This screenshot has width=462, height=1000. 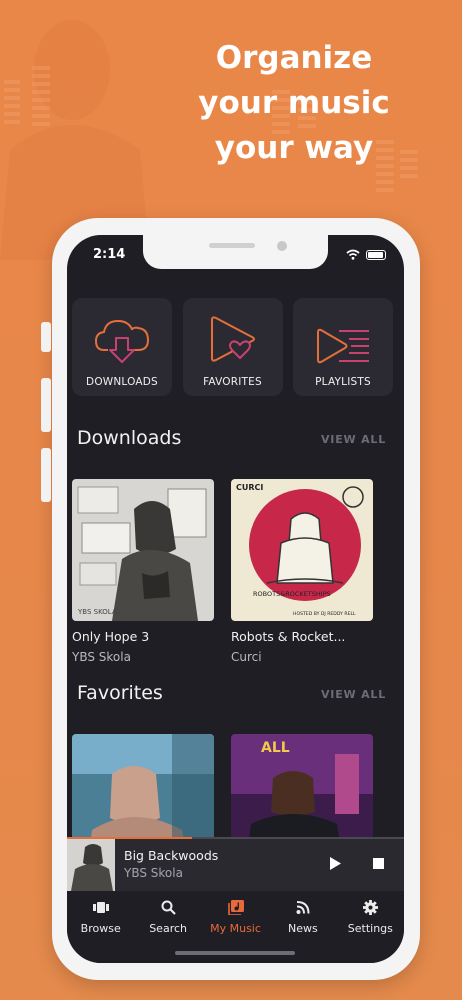 I want to click on battery-icon, so click(x=376, y=254).